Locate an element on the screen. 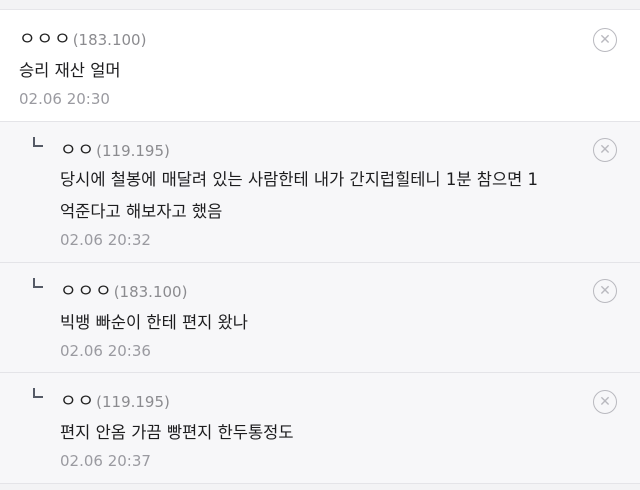 The height and width of the screenshot is (490, 640). timestamp: 02.06 20:30 is located at coordinates (64, 99).